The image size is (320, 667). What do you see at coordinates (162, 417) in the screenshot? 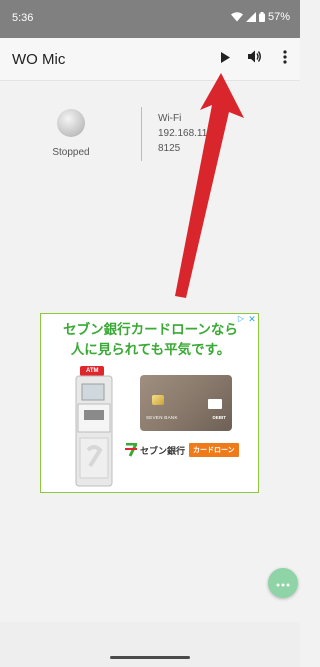
I see `card-bank-text: SEVEN BANK` at bounding box center [162, 417].